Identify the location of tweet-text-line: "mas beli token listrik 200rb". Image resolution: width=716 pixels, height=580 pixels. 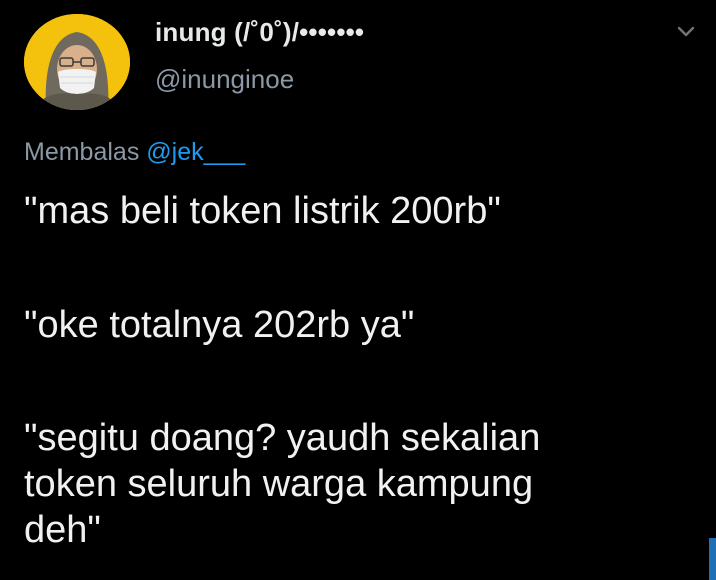
(262, 211).